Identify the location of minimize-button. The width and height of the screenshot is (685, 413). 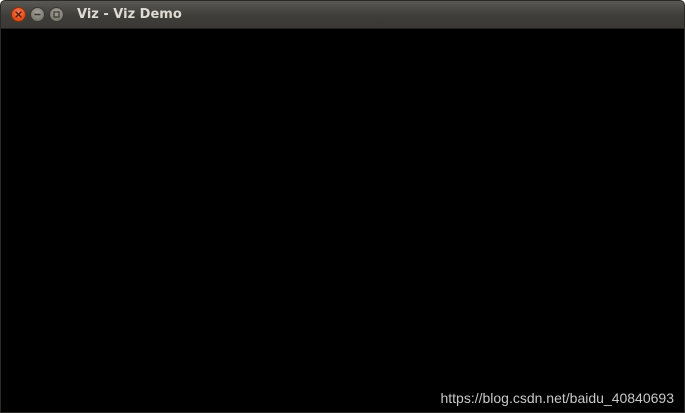
(37, 14).